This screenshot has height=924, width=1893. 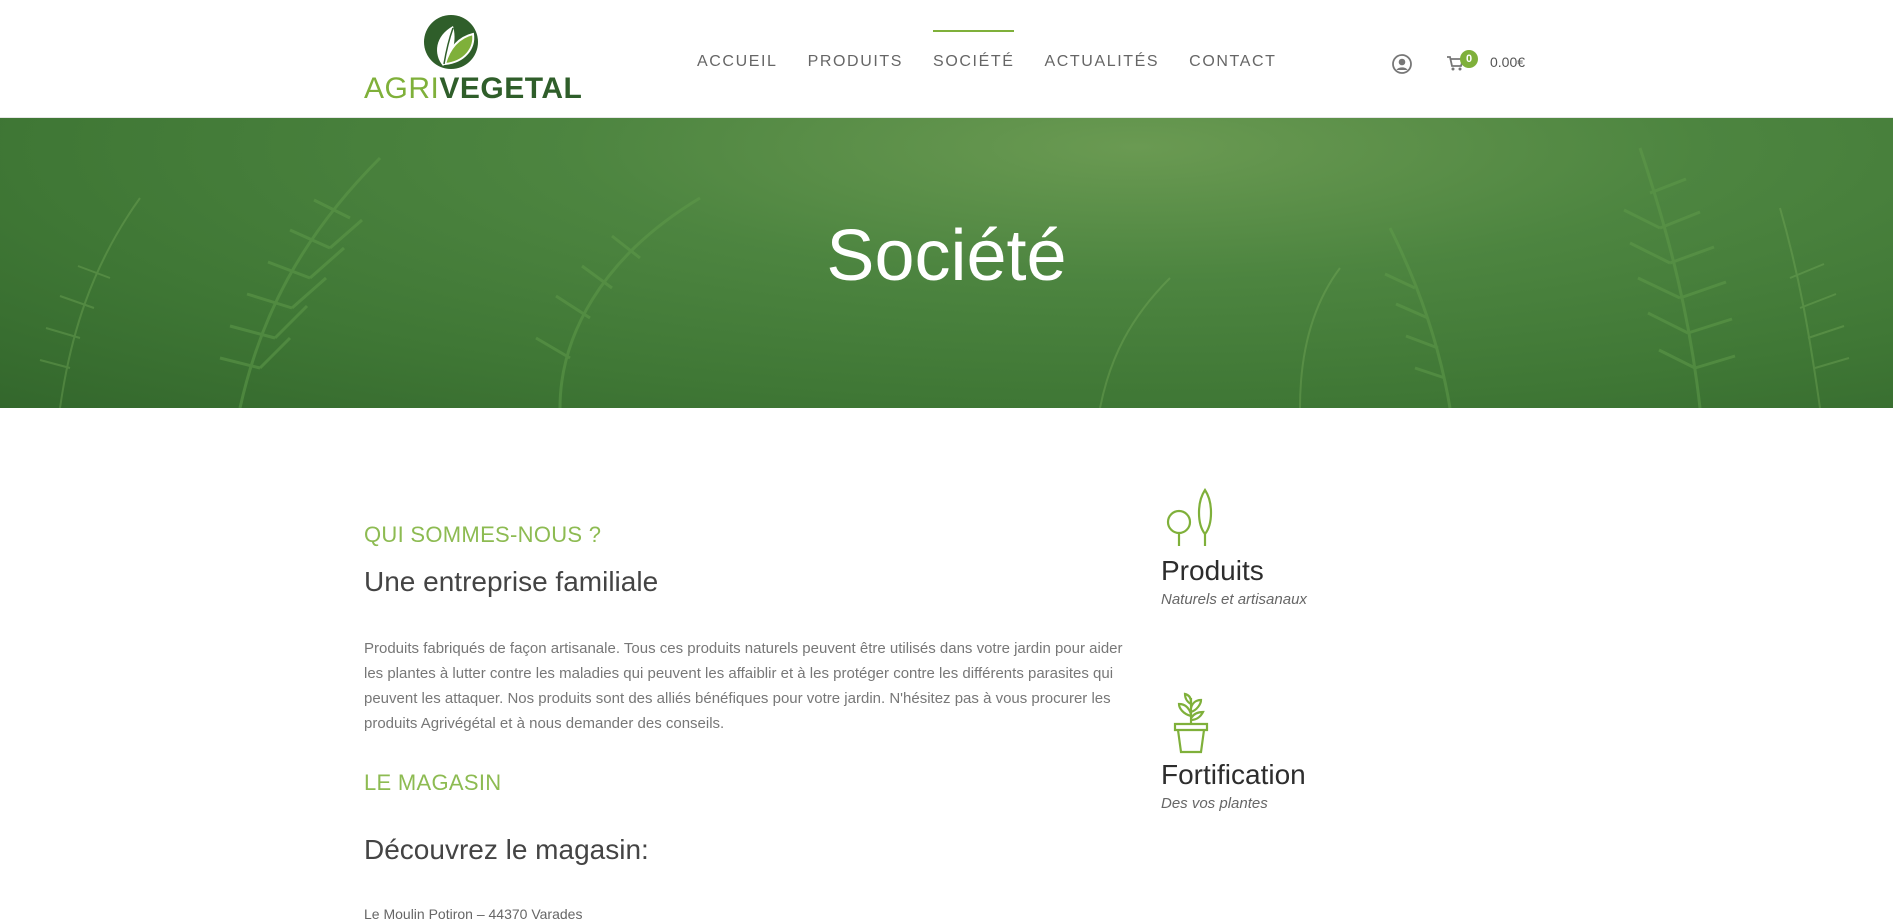 I want to click on about-heading: Une entreprise familiale, so click(x=511, y=581).